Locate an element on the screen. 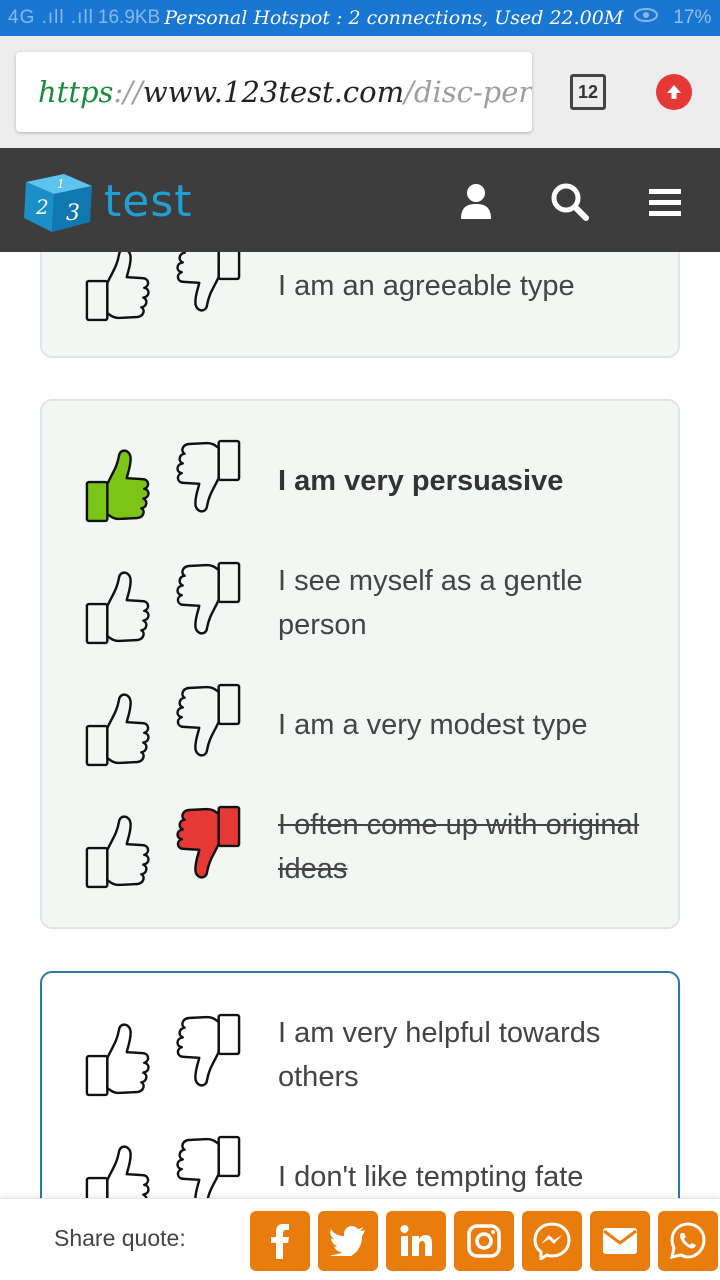  eye-icon is located at coordinates (646, 18).